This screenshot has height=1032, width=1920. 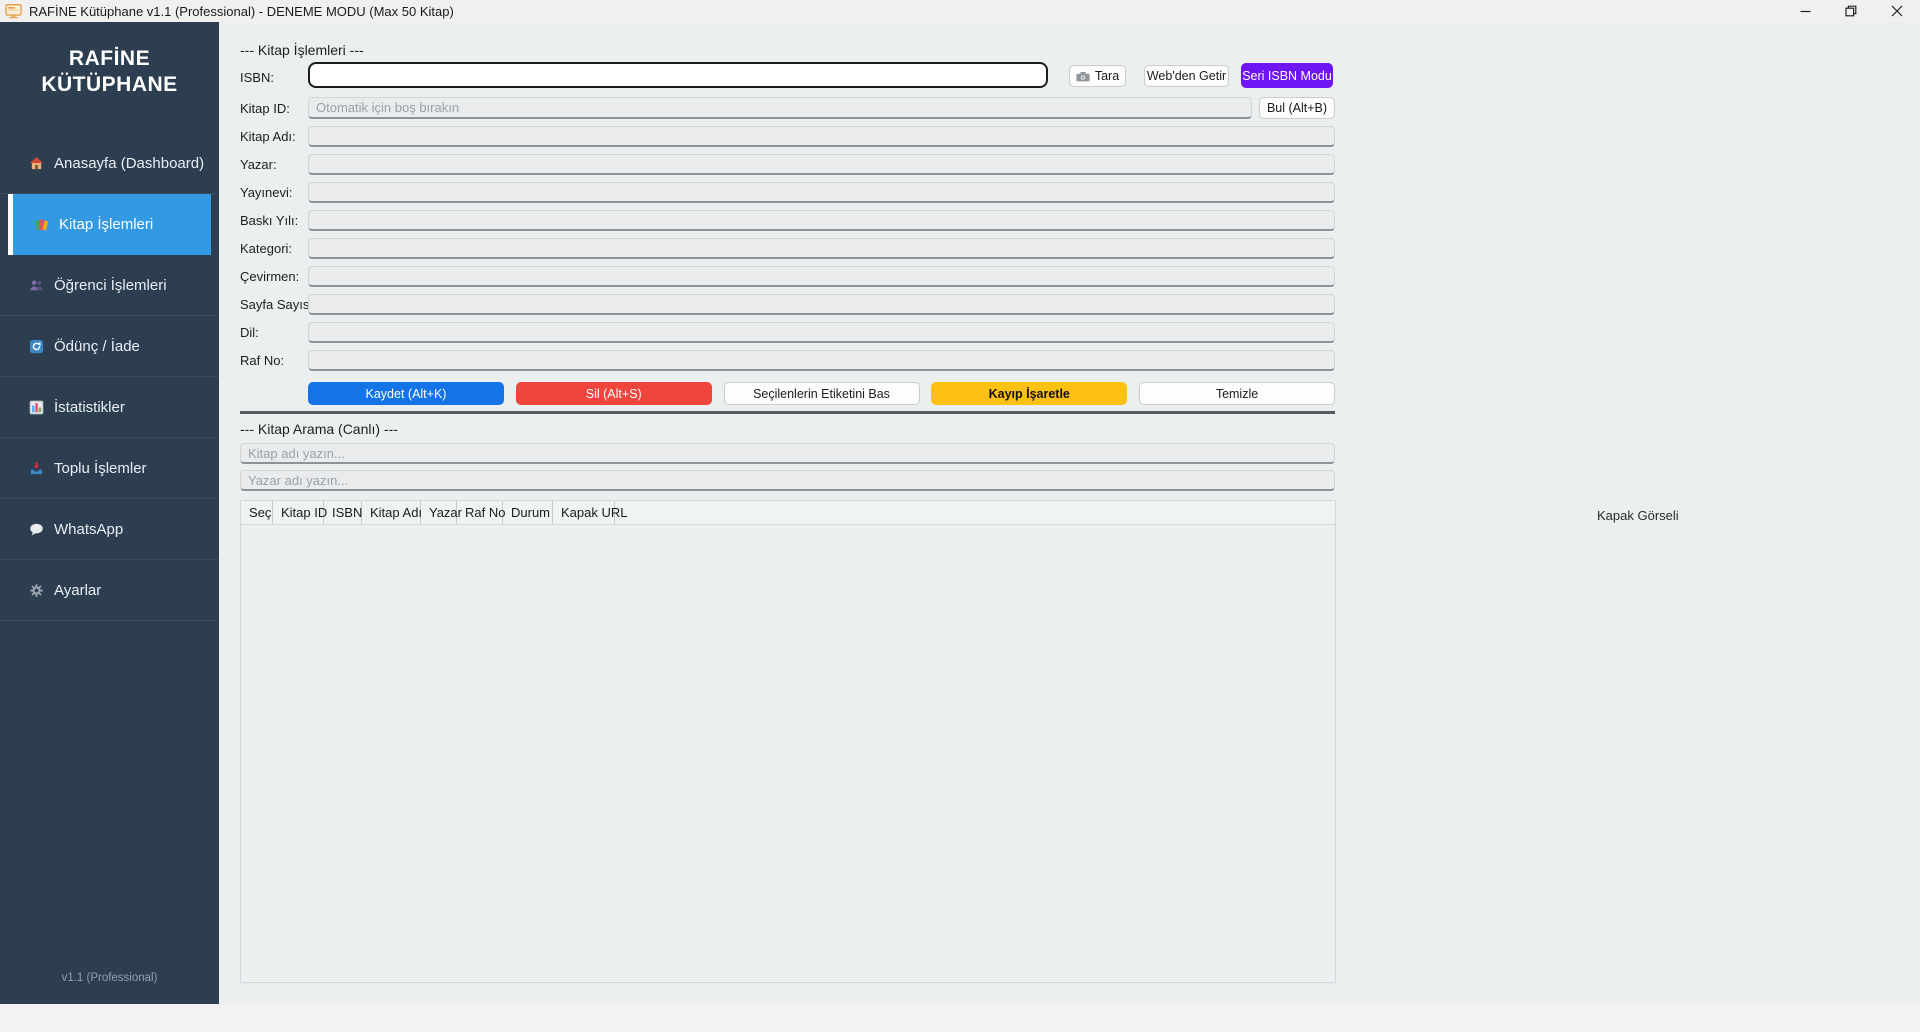 I want to click on sidebar-item-istatistikler: İstatistikler, so click(x=109, y=407).